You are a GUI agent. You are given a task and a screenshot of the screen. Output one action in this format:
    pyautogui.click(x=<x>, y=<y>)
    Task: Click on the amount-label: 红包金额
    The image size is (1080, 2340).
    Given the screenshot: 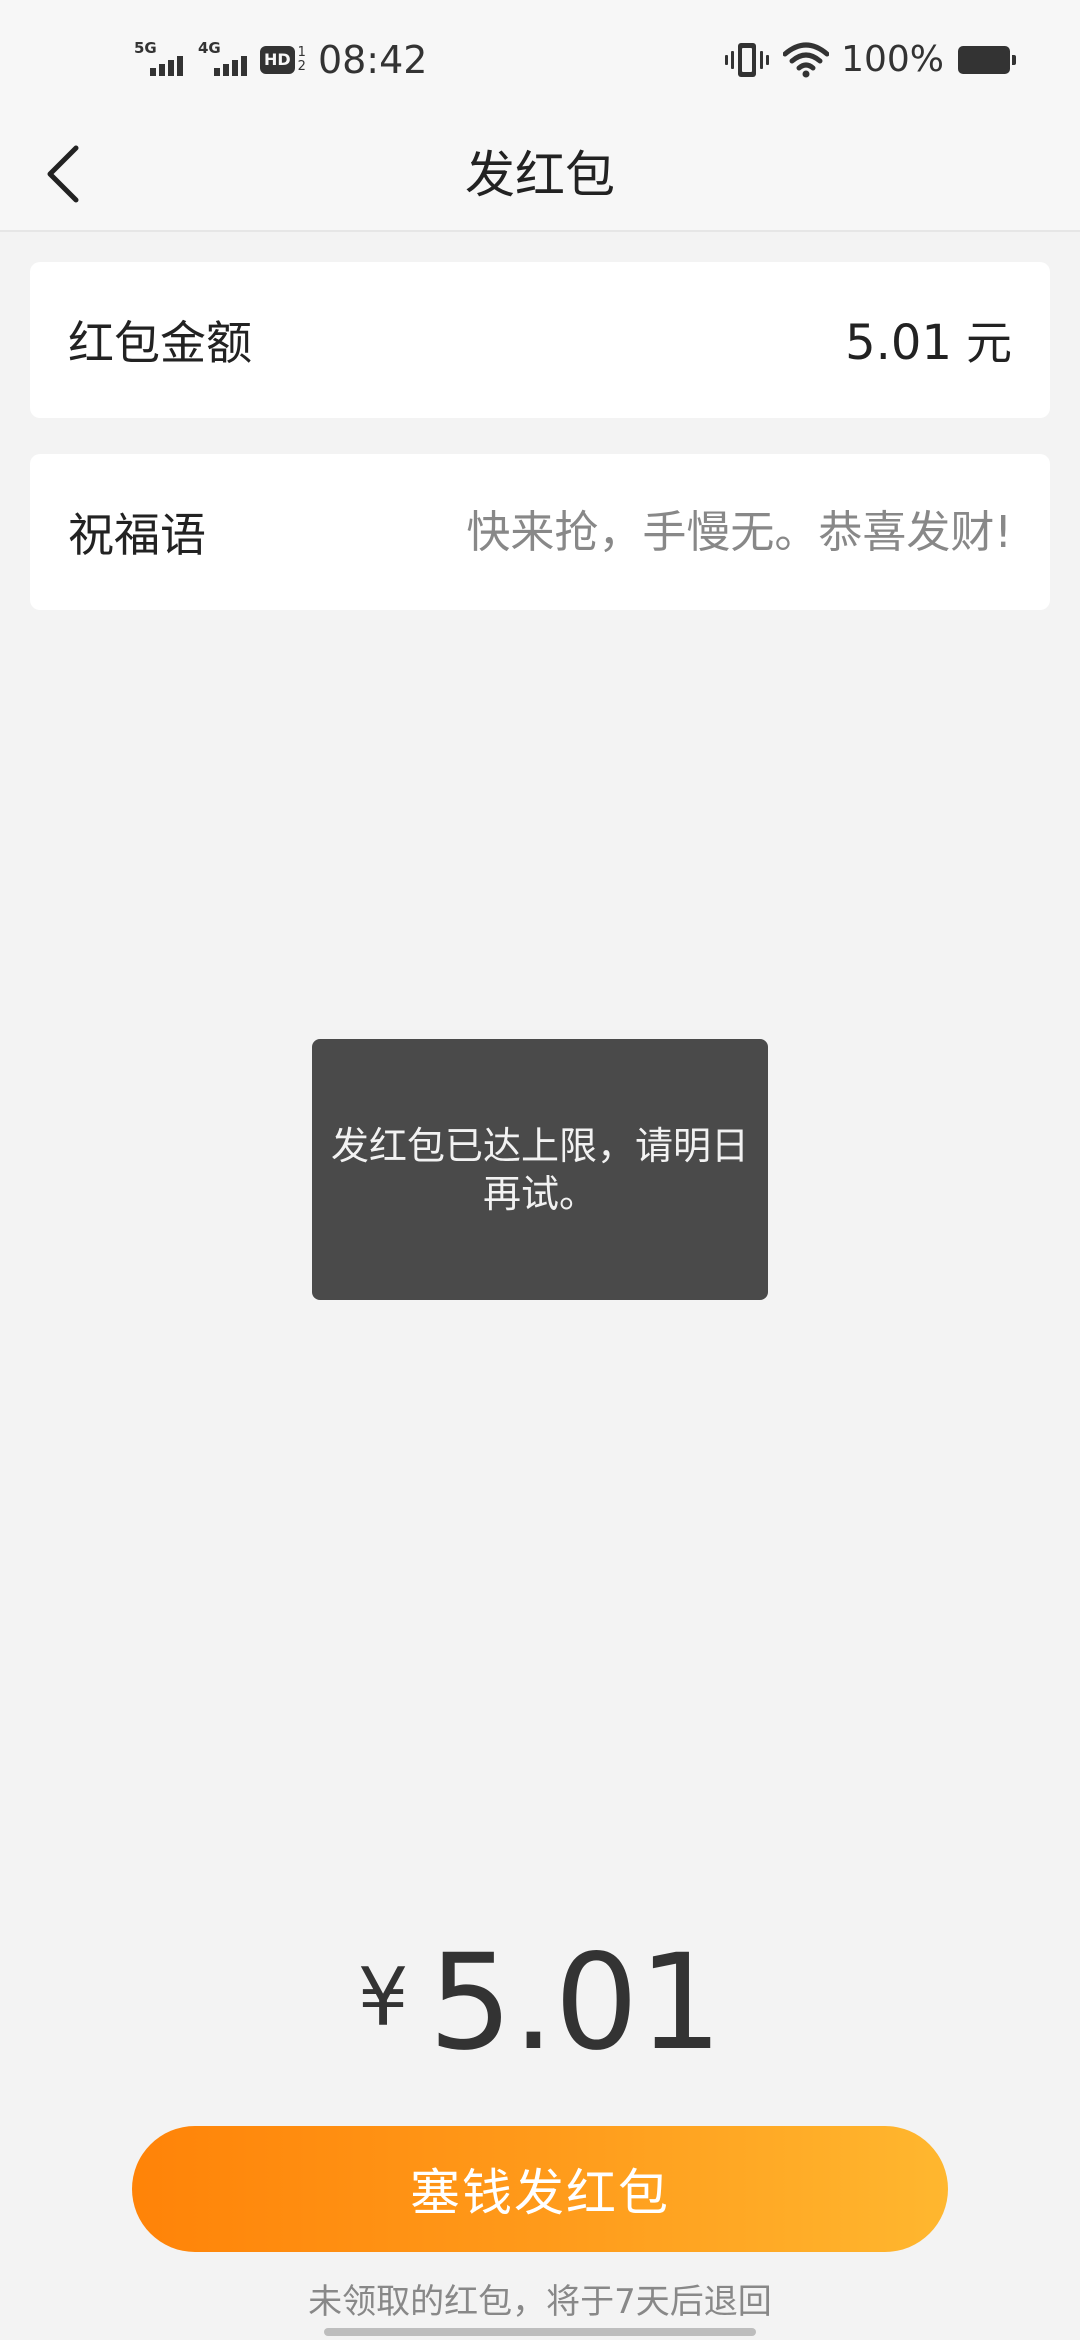 What is the action you would take?
    pyautogui.click(x=160, y=343)
    